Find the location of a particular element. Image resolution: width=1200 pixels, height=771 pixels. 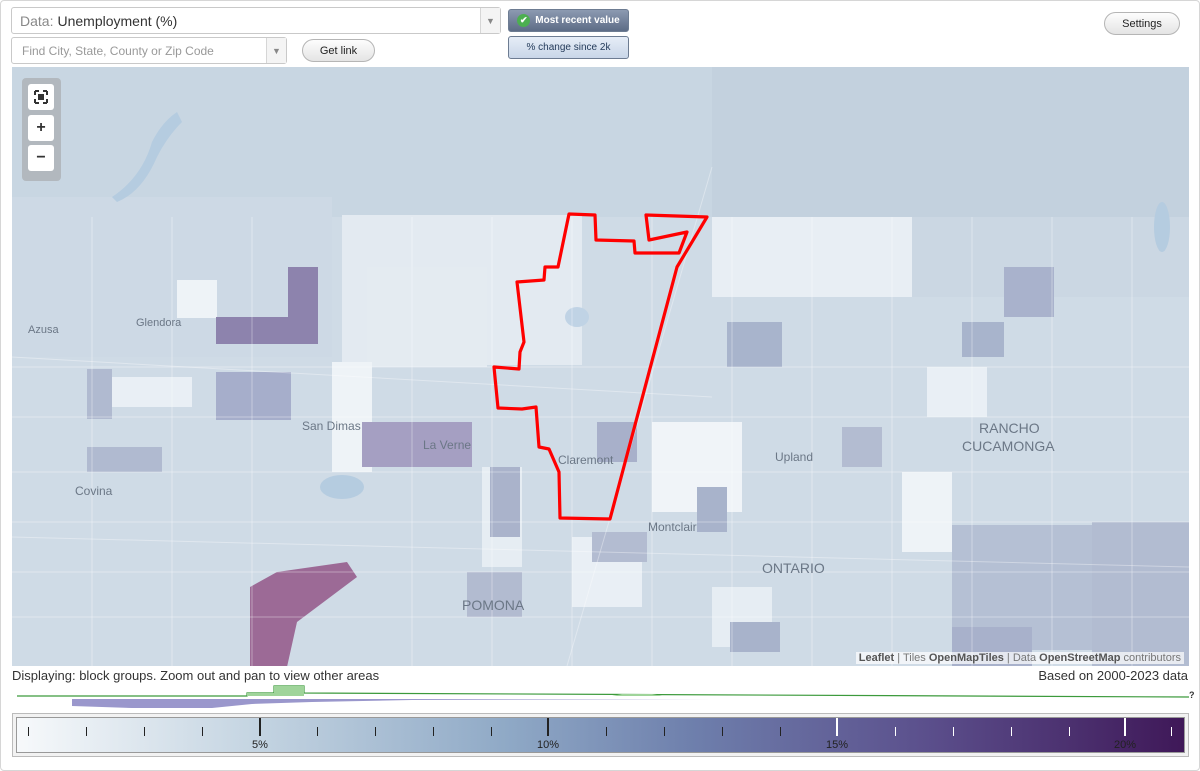

place-label: Glendora is located at coordinates (159, 323).